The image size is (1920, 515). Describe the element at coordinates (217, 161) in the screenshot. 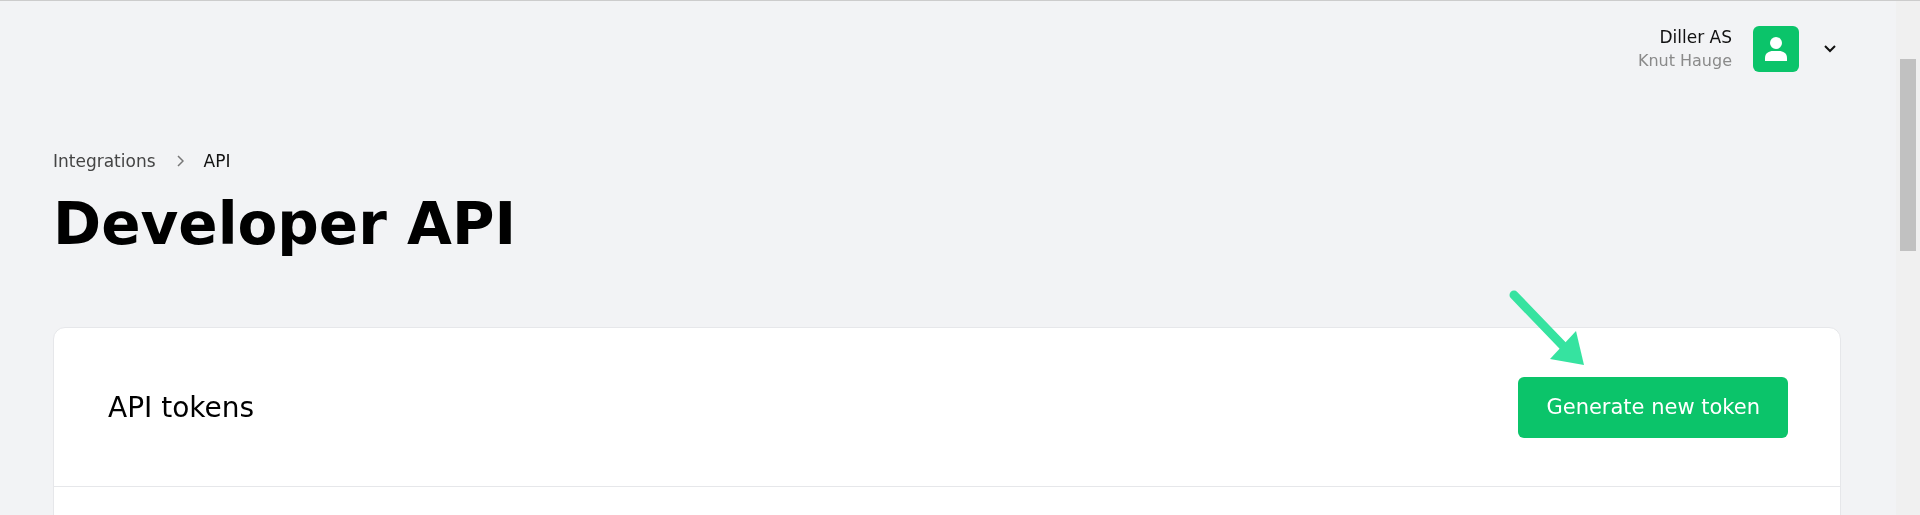

I see `breadcrumb-current: API` at that location.